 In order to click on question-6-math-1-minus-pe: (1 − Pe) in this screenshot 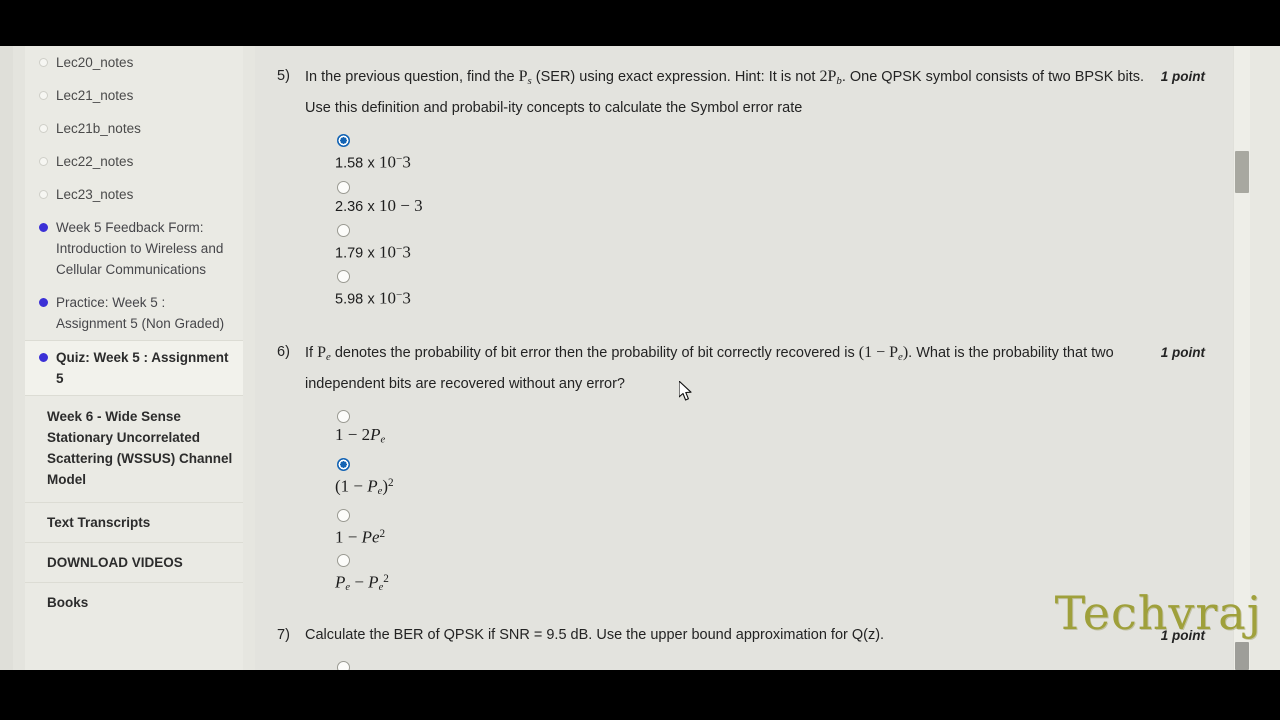, I will do `click(883, 353)`.